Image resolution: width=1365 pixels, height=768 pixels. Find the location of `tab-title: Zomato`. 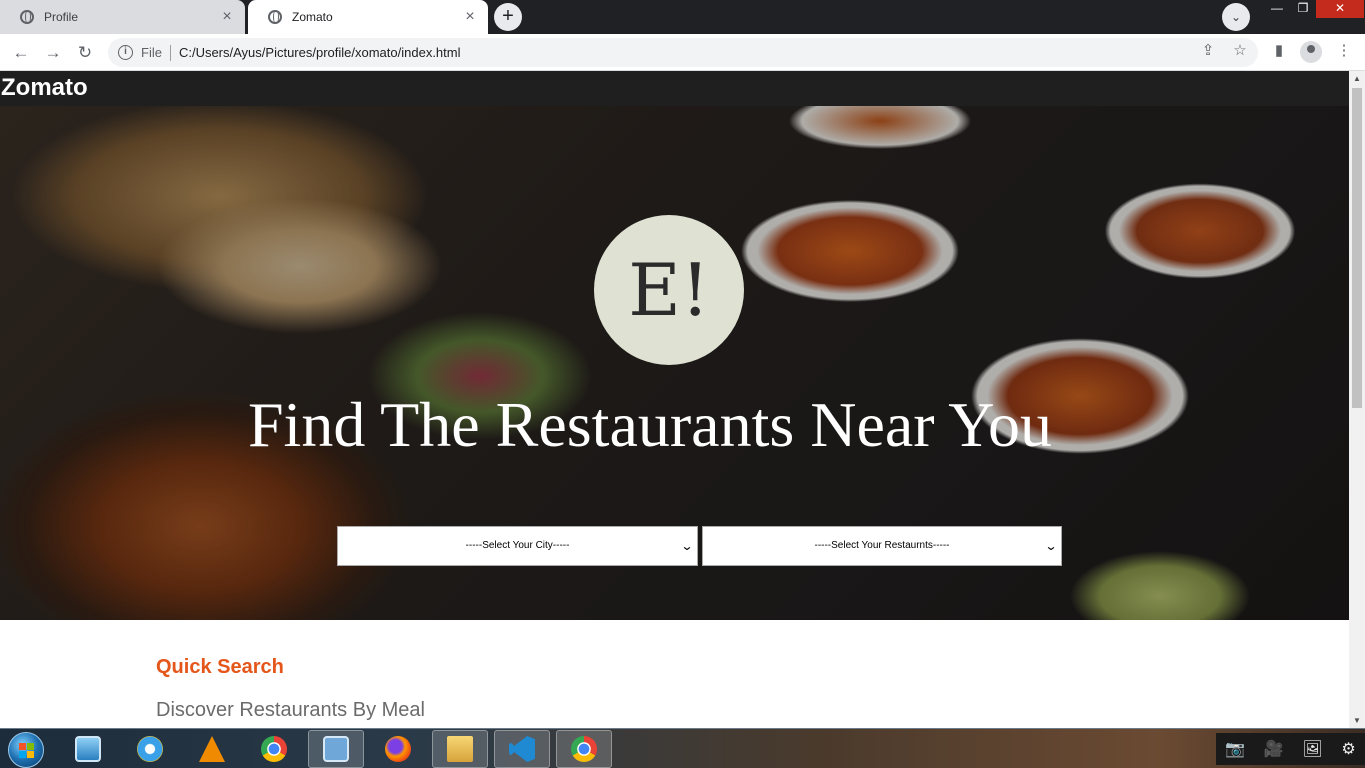

tab-title: Zomato is located at coordinates (312, 17).